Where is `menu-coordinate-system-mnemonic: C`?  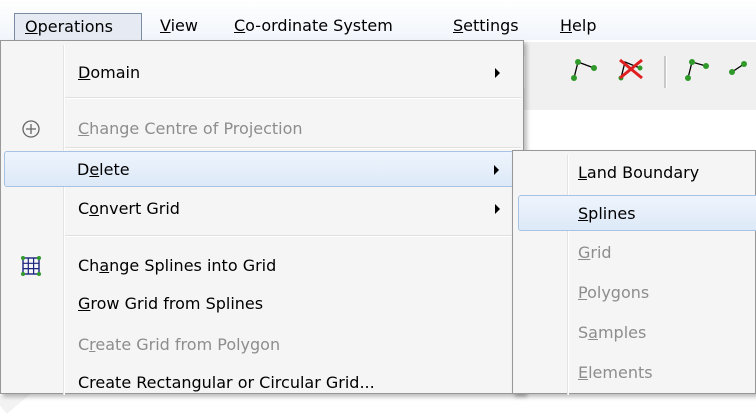
menu-coordinate-system-mnemonic: C is located at coordinates (240, 25).